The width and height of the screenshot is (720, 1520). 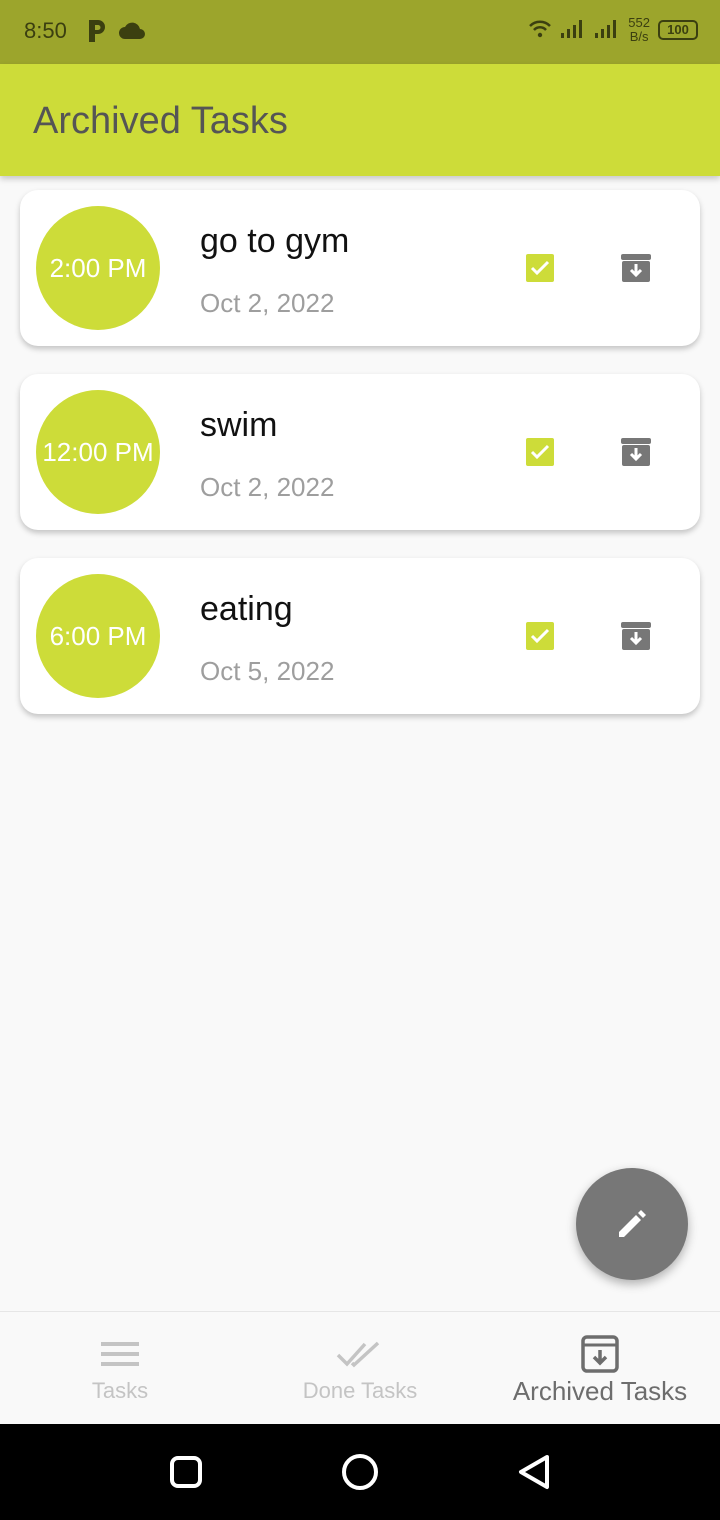 I want to click on recents-button, so click(x=186, y=1472).